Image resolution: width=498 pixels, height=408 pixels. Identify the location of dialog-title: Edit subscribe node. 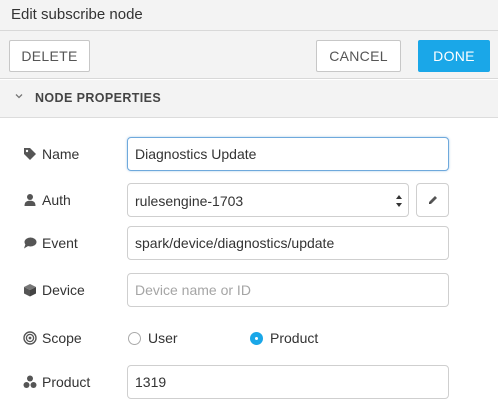
(77, 14).